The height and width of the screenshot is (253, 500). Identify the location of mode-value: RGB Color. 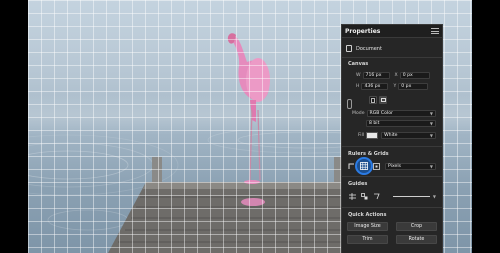
(381, 113).